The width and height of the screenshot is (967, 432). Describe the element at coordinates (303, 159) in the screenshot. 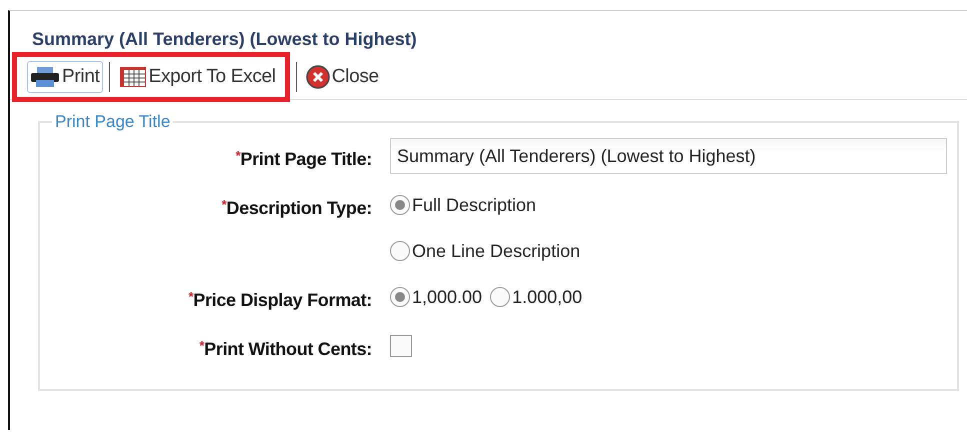

I see `field-label: $^{*}$Print Page Title:` at that location.